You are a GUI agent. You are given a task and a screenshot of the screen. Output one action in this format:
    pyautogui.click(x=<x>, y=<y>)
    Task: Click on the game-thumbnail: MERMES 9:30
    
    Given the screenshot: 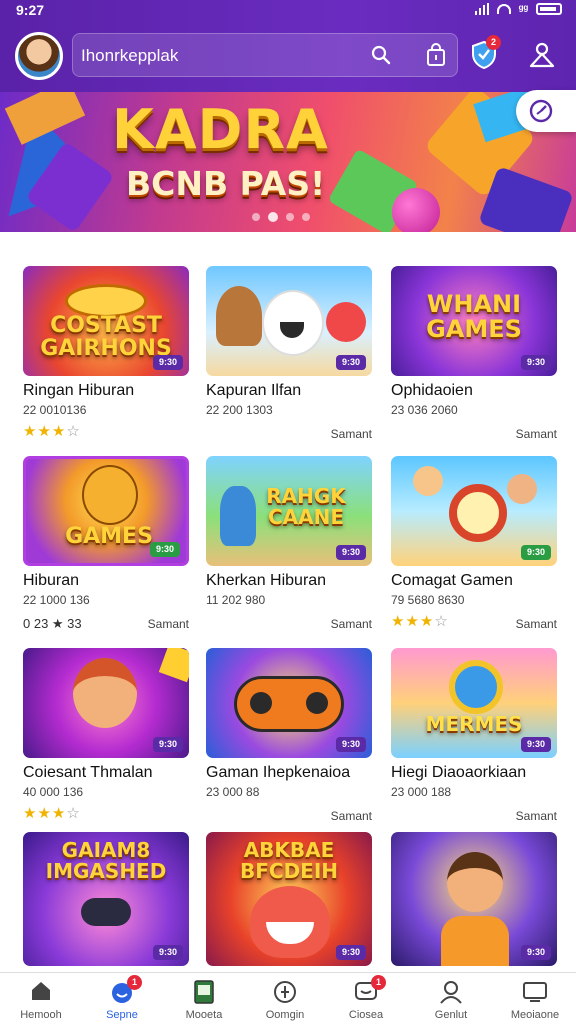 What is the action you would take?
    pyautogui.click(x=474, y=703)
    